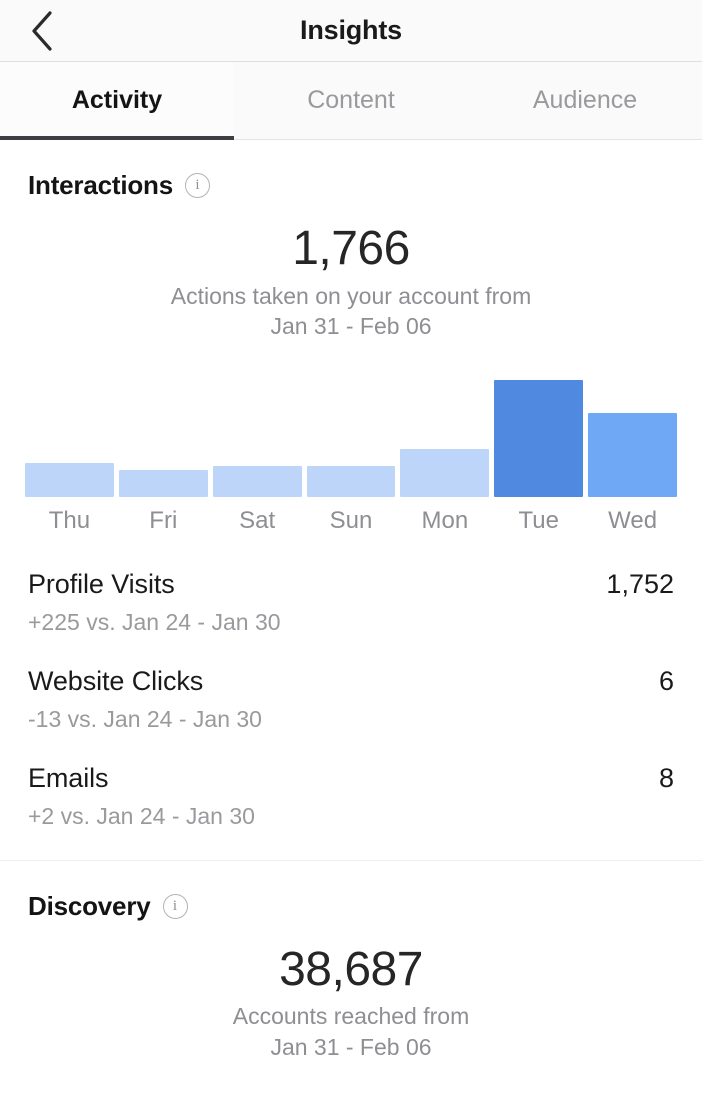  I want to click on interactions-title: Interactions, so click(100, 185).